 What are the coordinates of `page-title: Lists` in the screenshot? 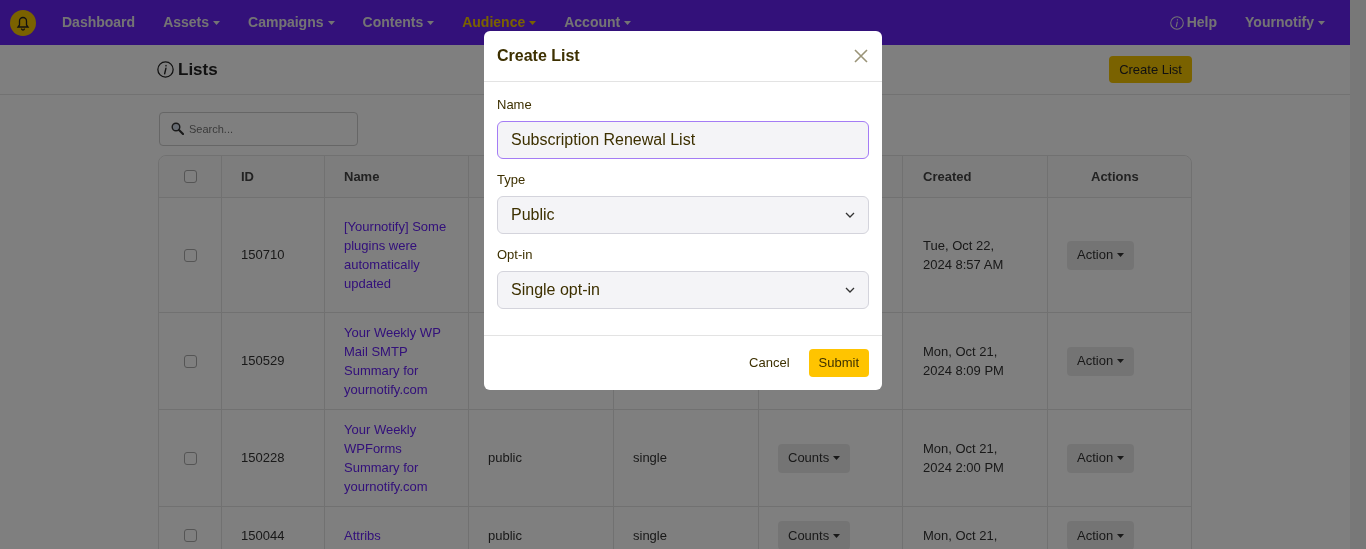 It's located at (198, 69).